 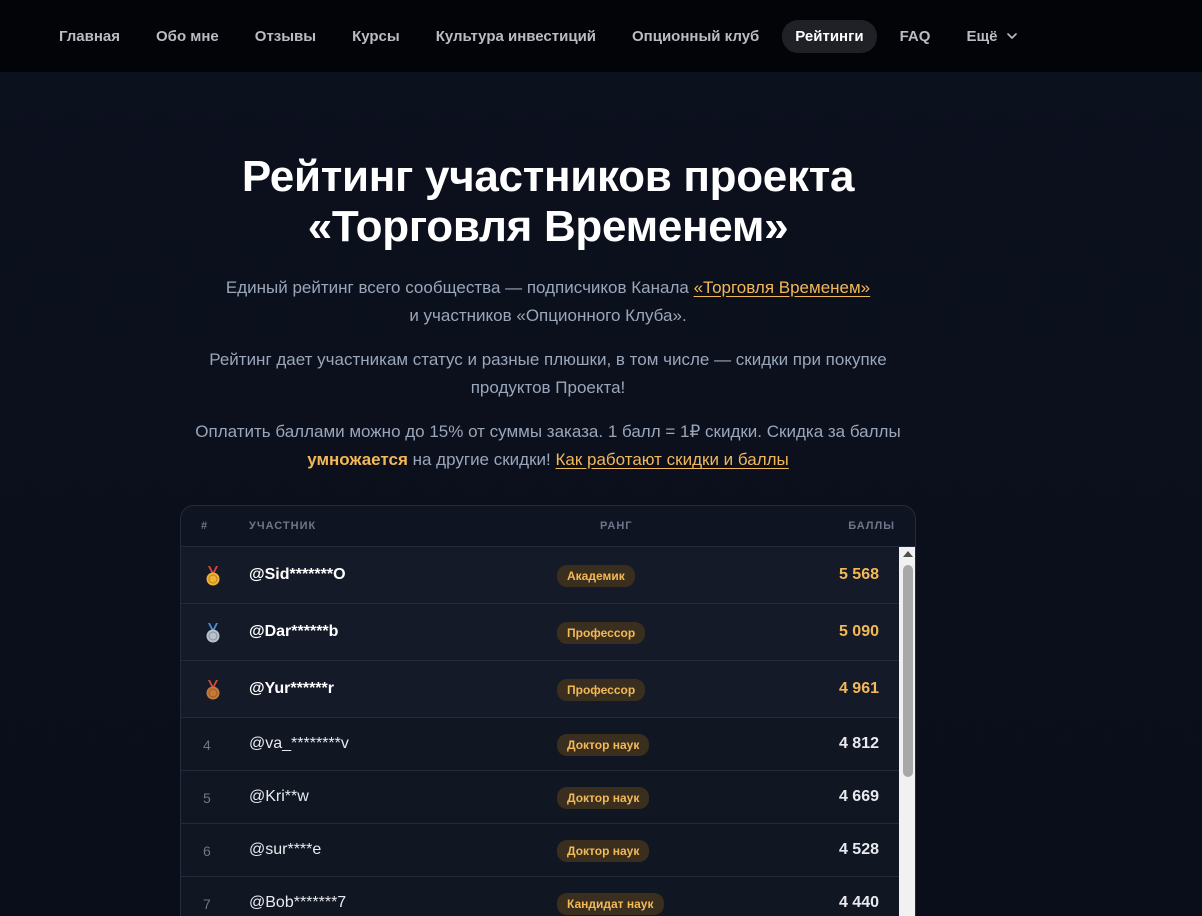 What do you see at coordinates (858, 688) in the screenshot?
I see `row-points: 4 961` at bounding box center [858, 688].